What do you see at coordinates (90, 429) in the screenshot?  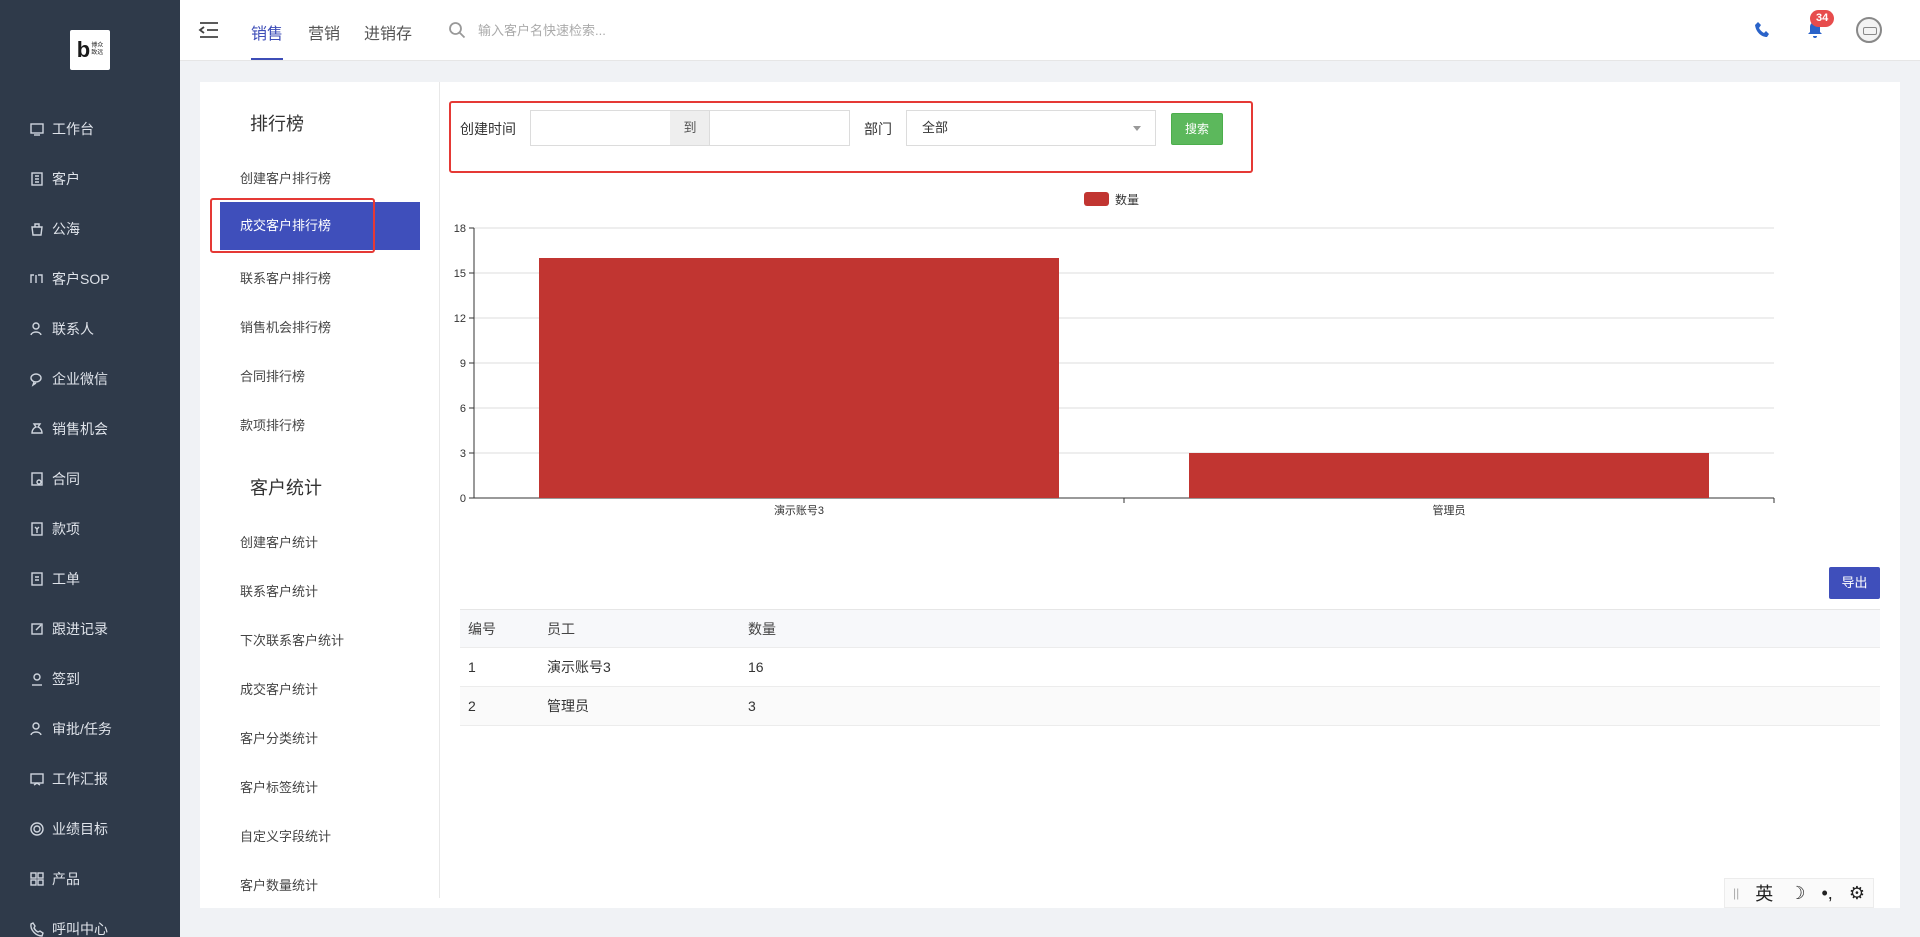 I see `sidebar-item: 销售机会` at bounding box center [90, 429].